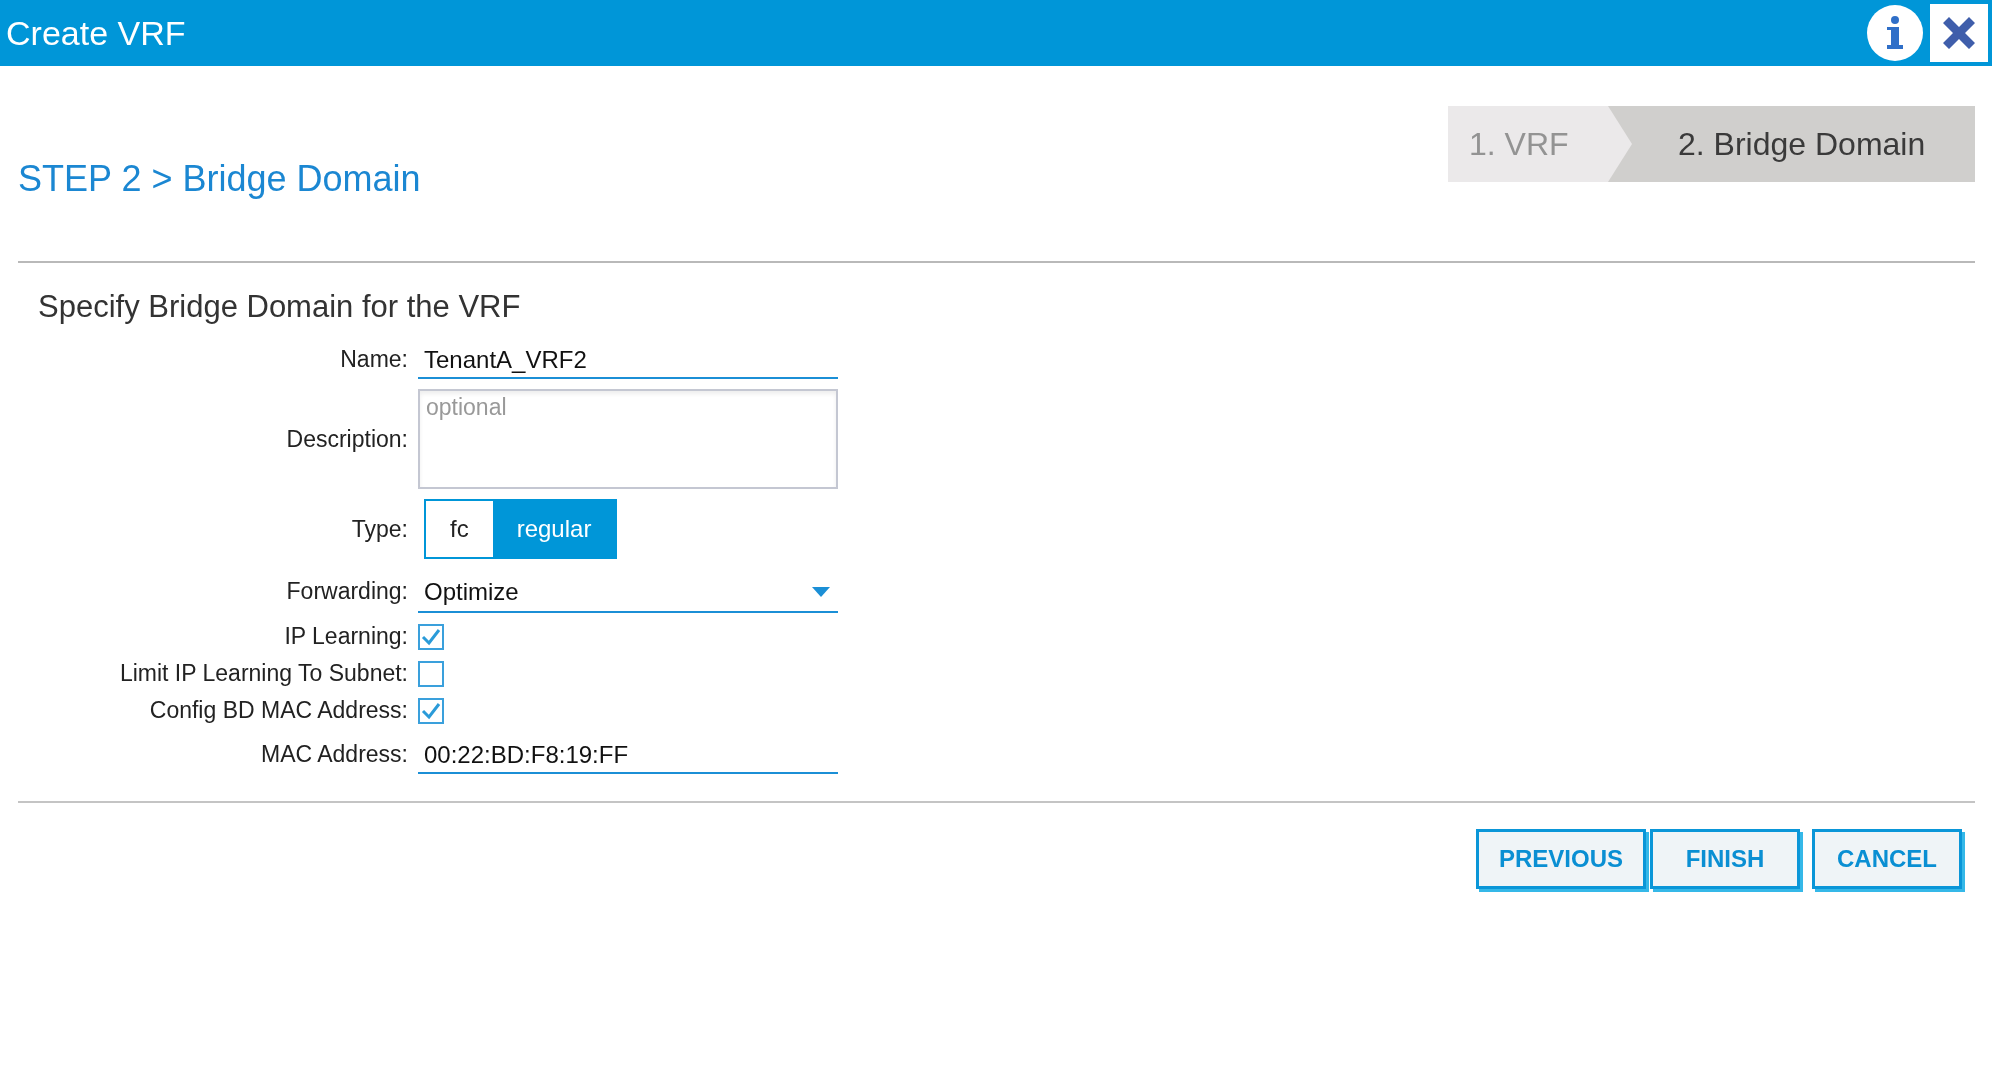 The width and height of the screenshot is (1992, 1089). What do you see at coordinates (219, 178) in the screenshot?
I see `step-heading: STEP 2 > Bridge Domain` at bounding box center [219, 178].